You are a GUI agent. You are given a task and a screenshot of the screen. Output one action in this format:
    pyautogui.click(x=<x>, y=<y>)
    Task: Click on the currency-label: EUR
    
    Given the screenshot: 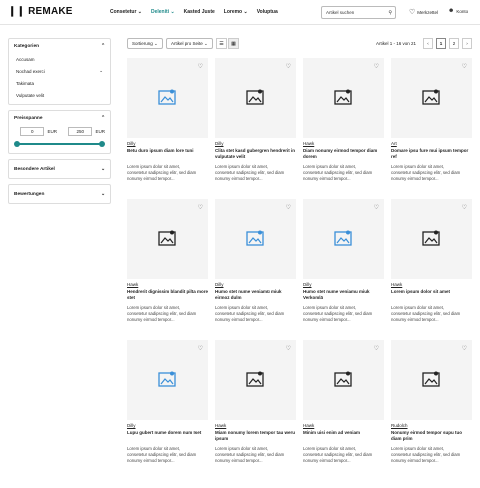 What is the action you would take?
    pyautogui.click(x=100, y=131)
    